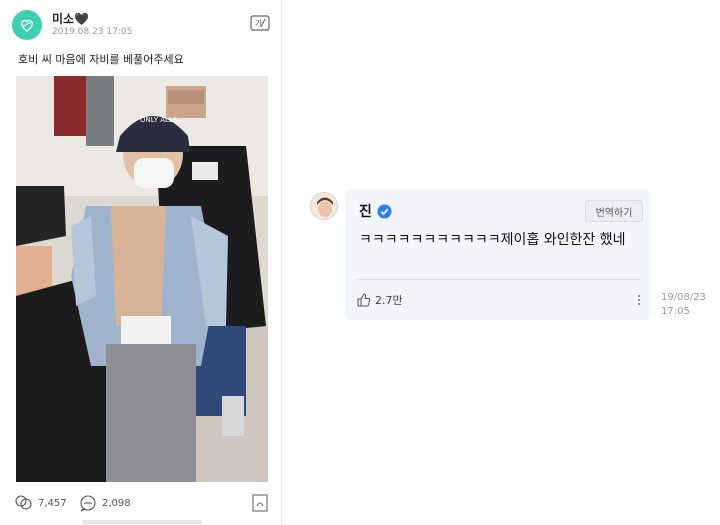 This screenshot has height=525, width=720. Describe the element at coordinates (639, 300) in the screenshot. I see `more-vertical-icon` at that location.